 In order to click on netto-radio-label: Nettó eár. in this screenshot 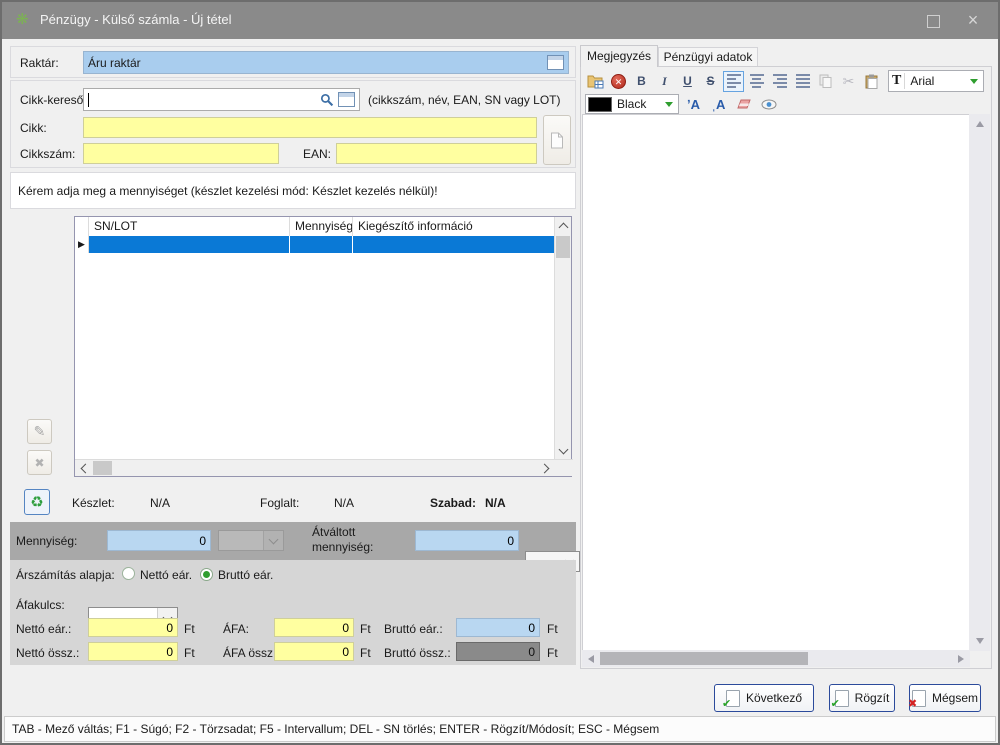, I will do `click(166, 575)`.